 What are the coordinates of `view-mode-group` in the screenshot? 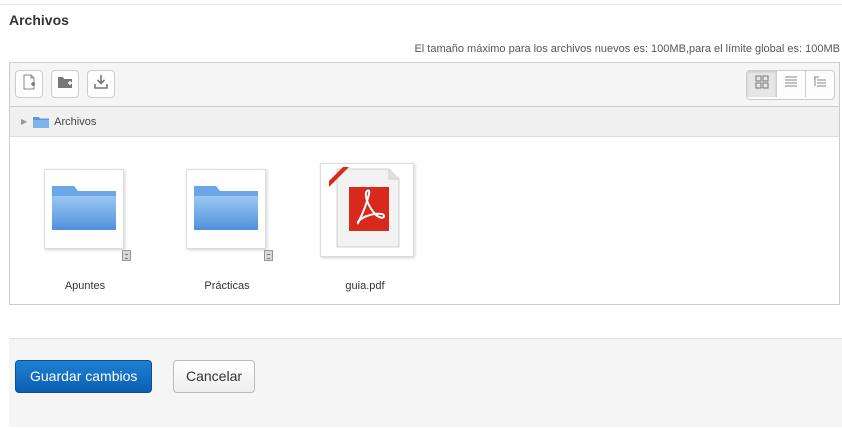 It's located at (790, 85).